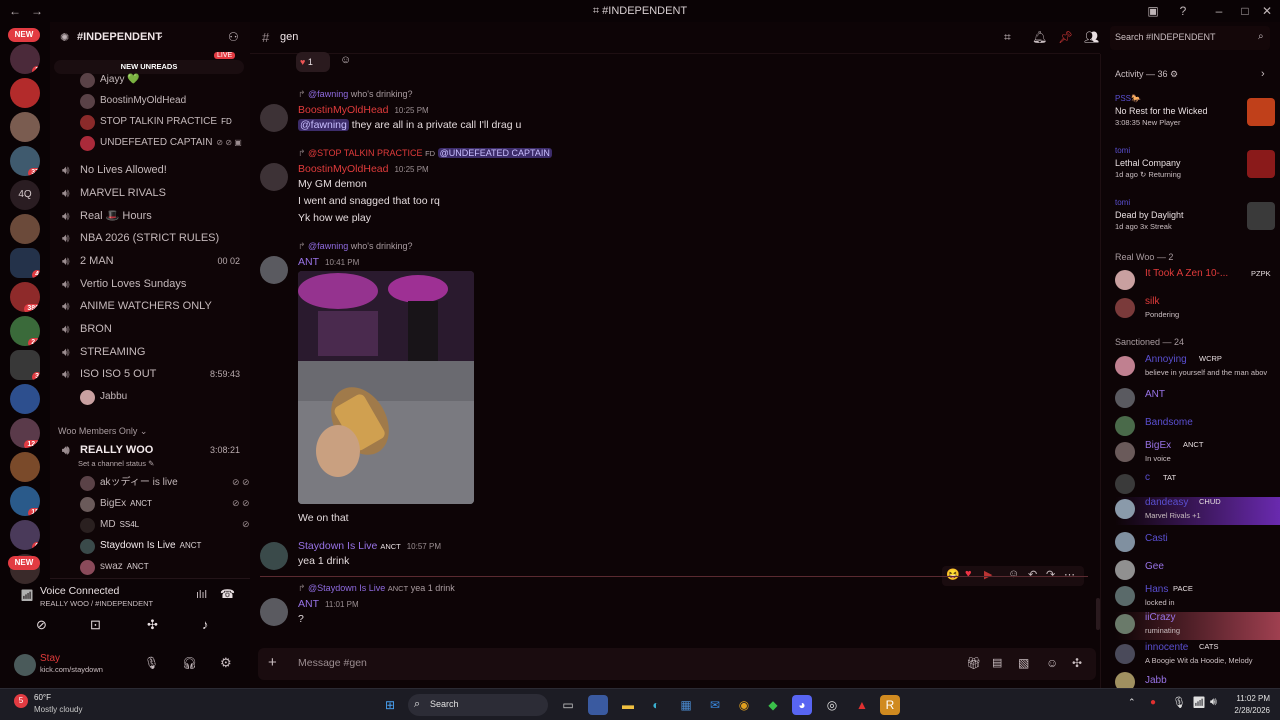 The height and width of the screenshot is (720, 1280). Describe the element at coordinates (1195, 219) in the screenshot. I see `activity-card: tomi Dead by Daylight 1d ago 3x Streak` at that location.